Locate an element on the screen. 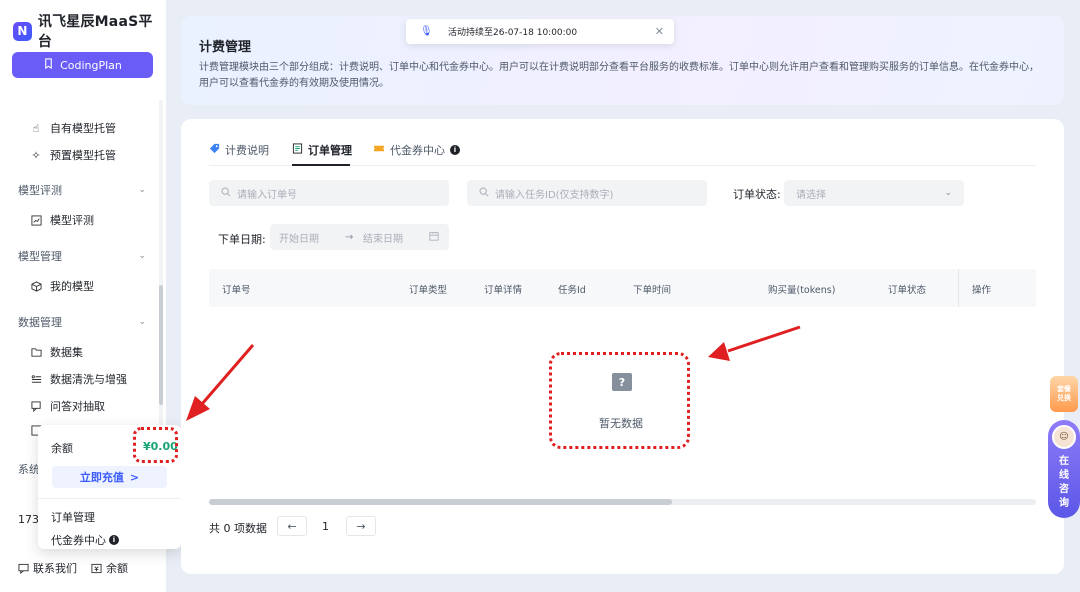 The height and width of the screenshot is (592, 1080). consult-label: 在 线 咨 询 is located at coordinates (1064, 483).